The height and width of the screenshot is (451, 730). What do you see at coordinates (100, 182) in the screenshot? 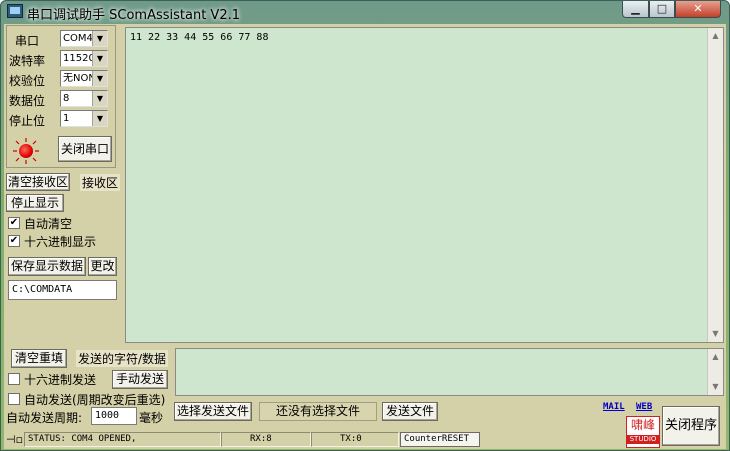
I see `receive-area-label: 接收区` at bounding box center [100, 182].